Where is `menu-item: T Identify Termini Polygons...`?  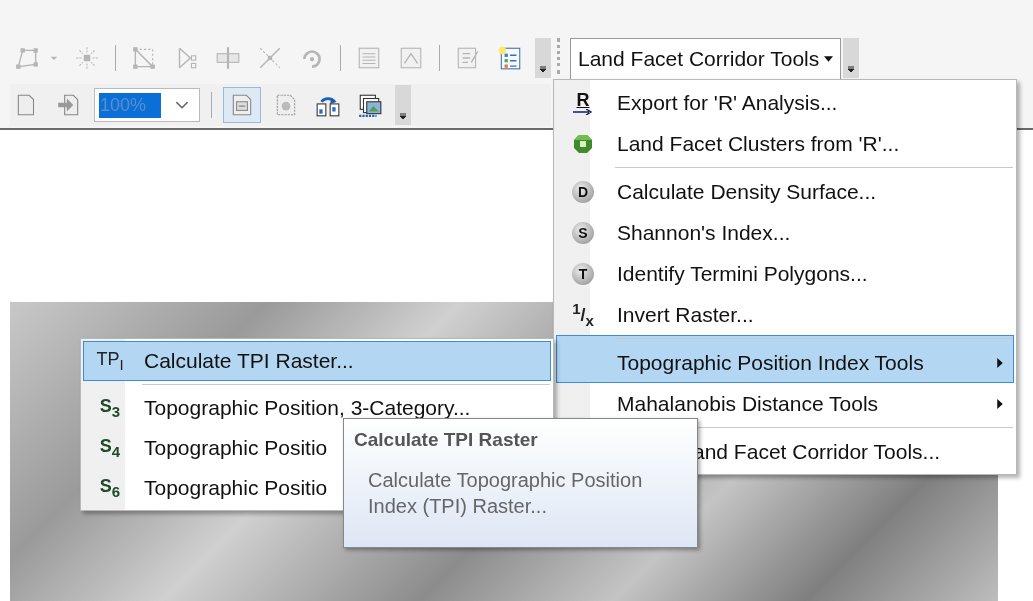
menu-item: T Identify Termini Polygons... is located at coordinates (785, 273).